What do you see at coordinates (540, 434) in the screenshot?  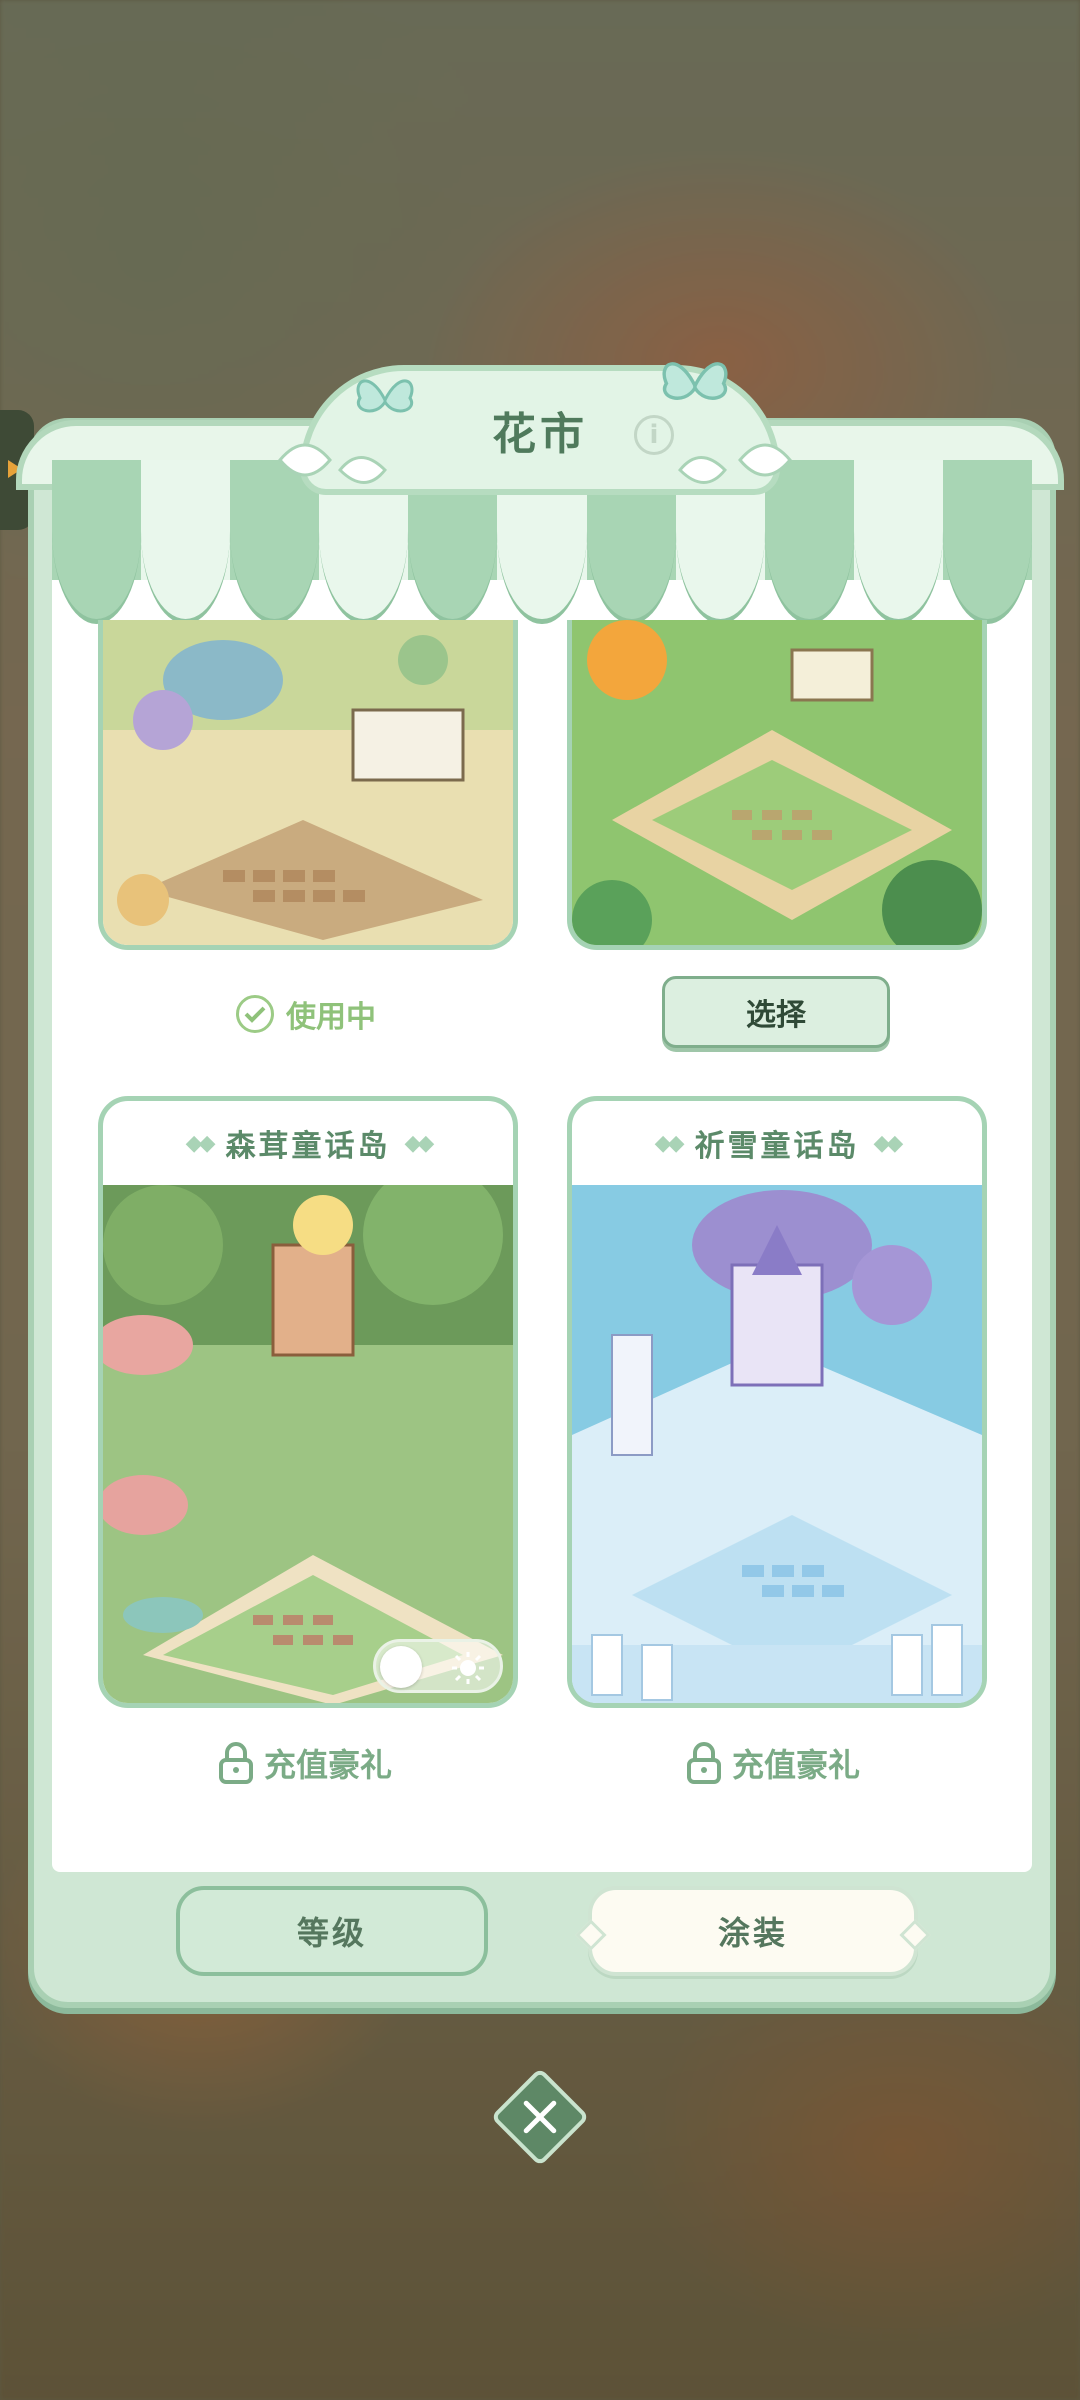 I see `dialog-title: 花市` at bounding box center [540, 434].